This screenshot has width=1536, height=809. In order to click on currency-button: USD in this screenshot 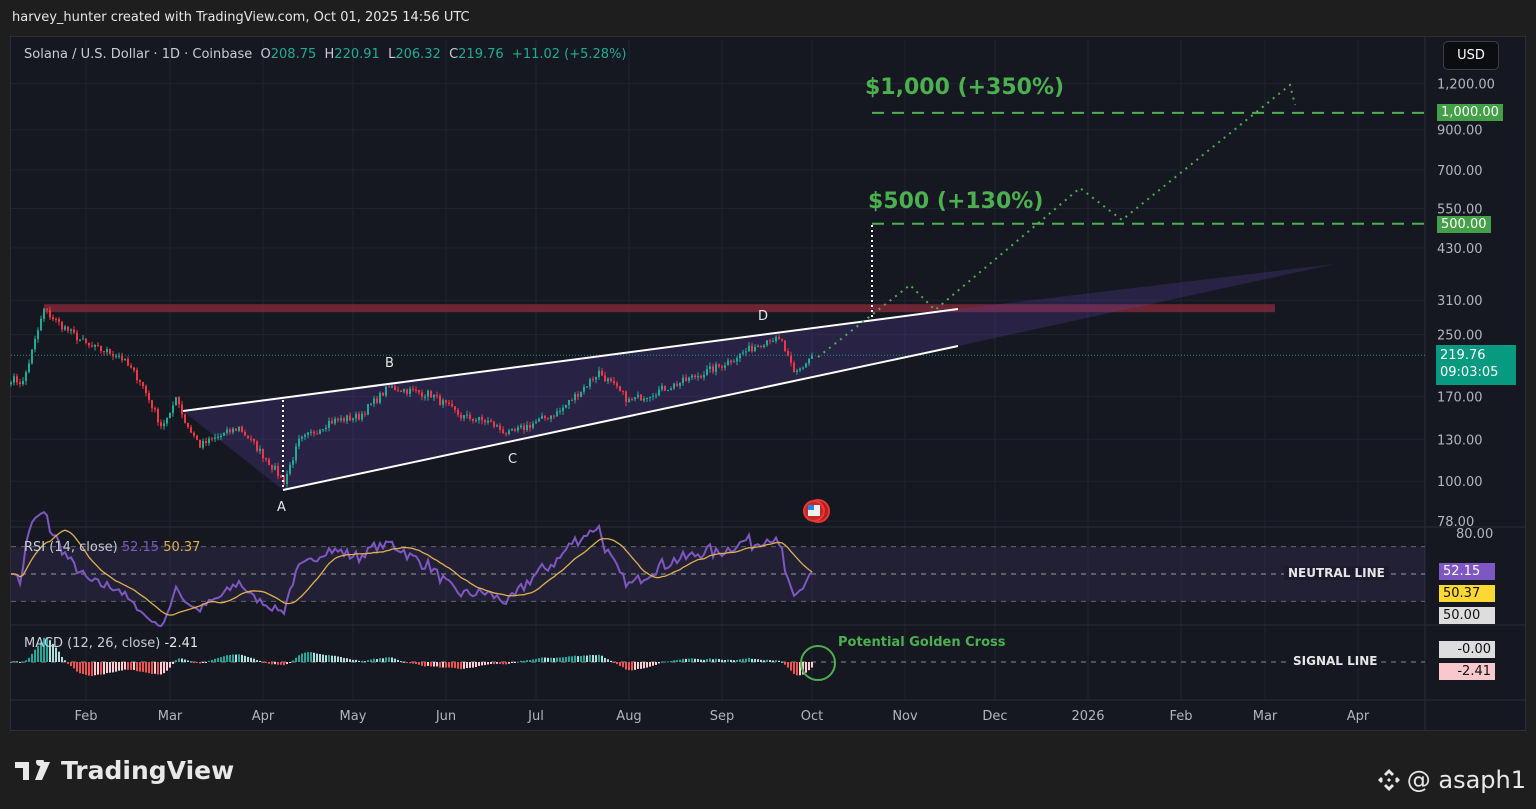, I will do `click(1471, 55)`.